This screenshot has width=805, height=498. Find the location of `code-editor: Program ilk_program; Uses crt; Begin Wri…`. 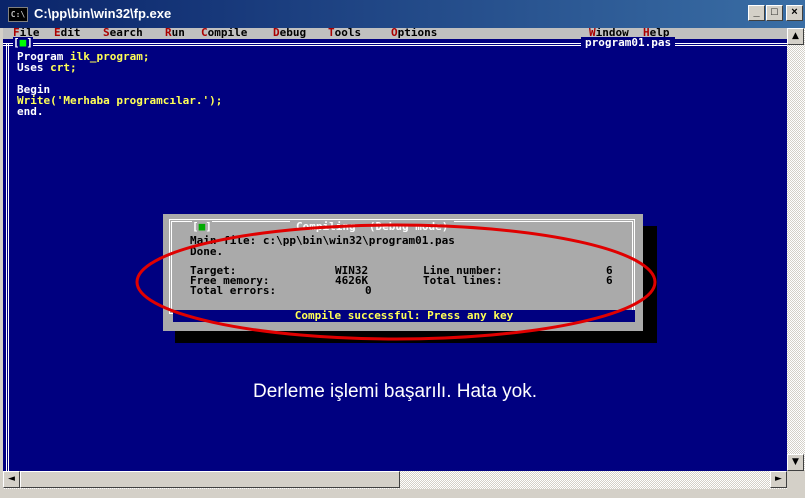

code-editor: Program ilk_program; Uses crt; Begin Wri… is located at coordinates (119, 84).